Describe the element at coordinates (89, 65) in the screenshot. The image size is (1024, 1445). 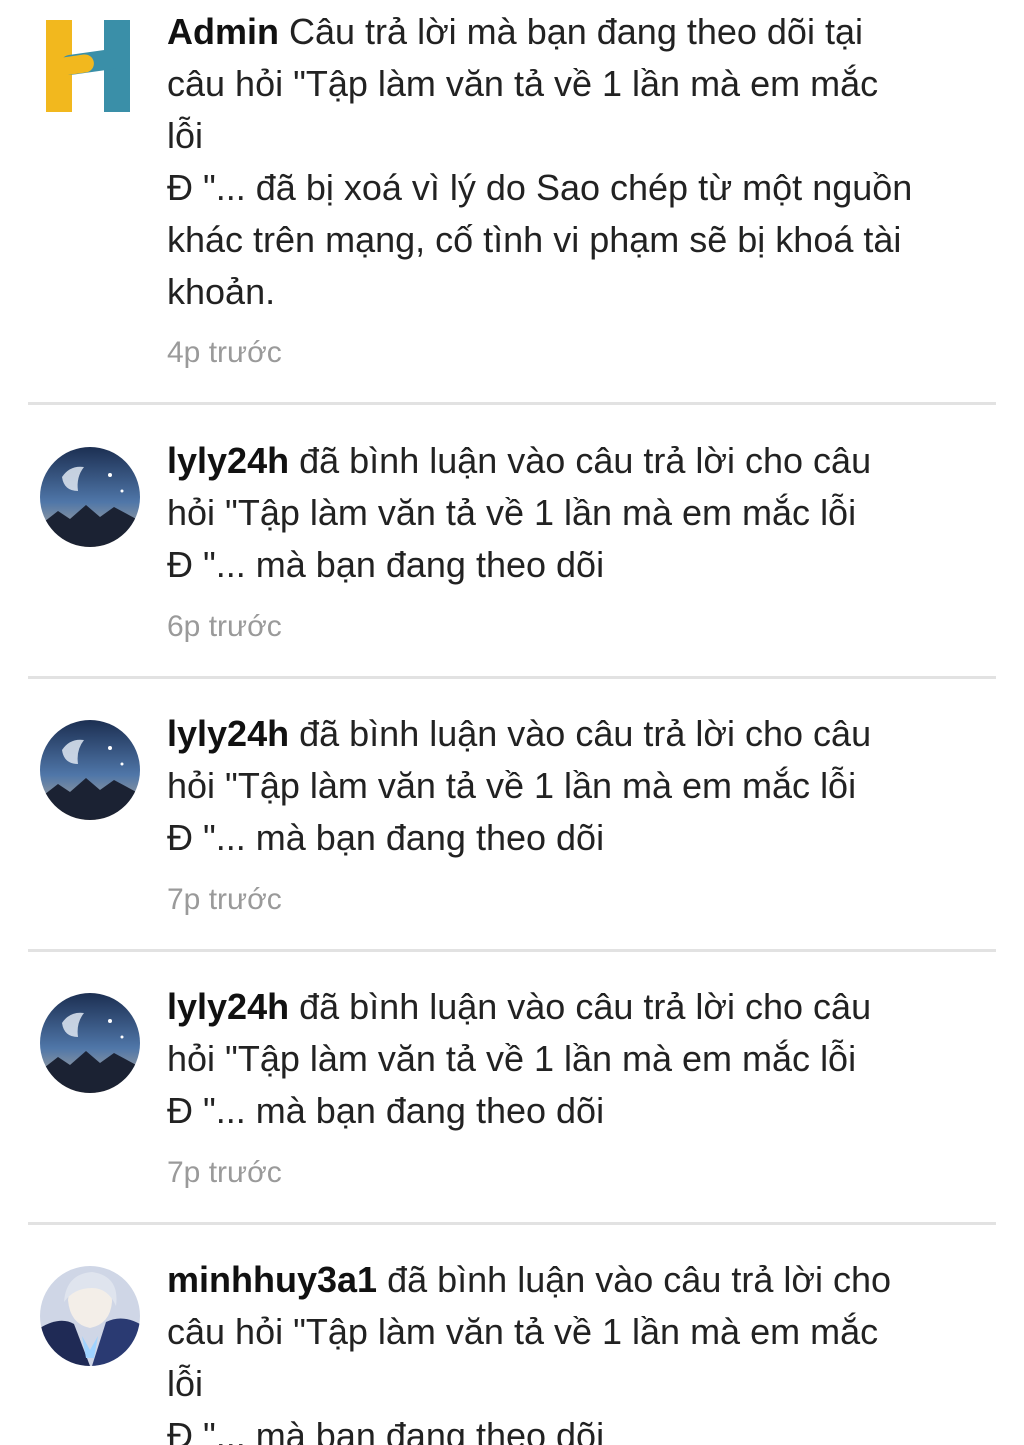
I see `h-logo-icon` at that location.